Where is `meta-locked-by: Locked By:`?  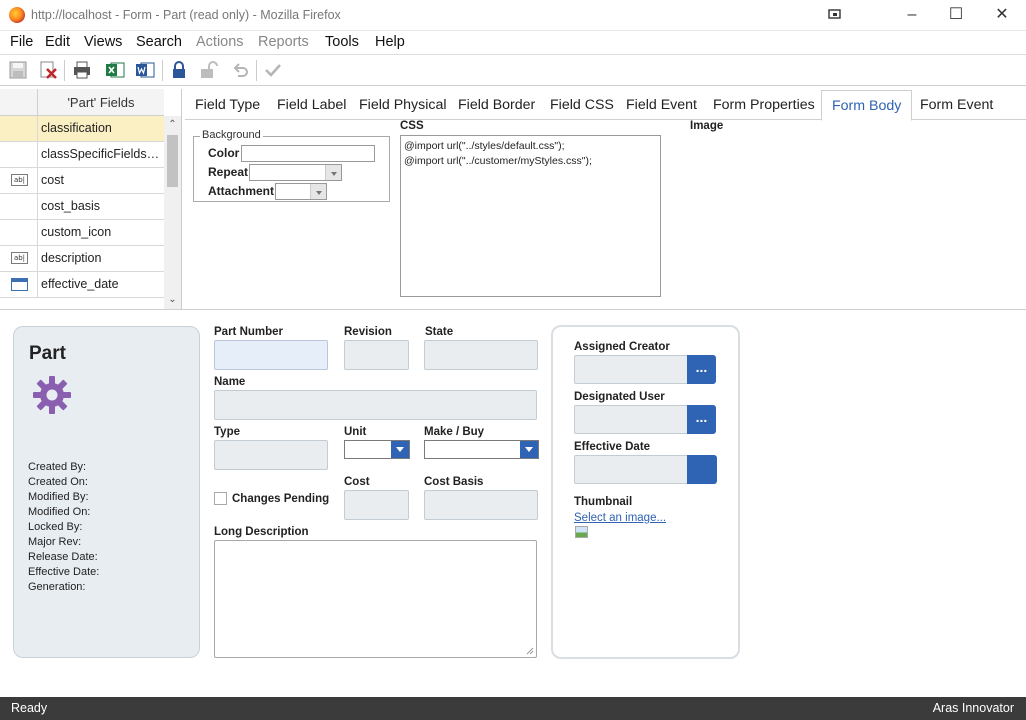
meta-locked-by: Locked By: is located at coordinates (55, 527).